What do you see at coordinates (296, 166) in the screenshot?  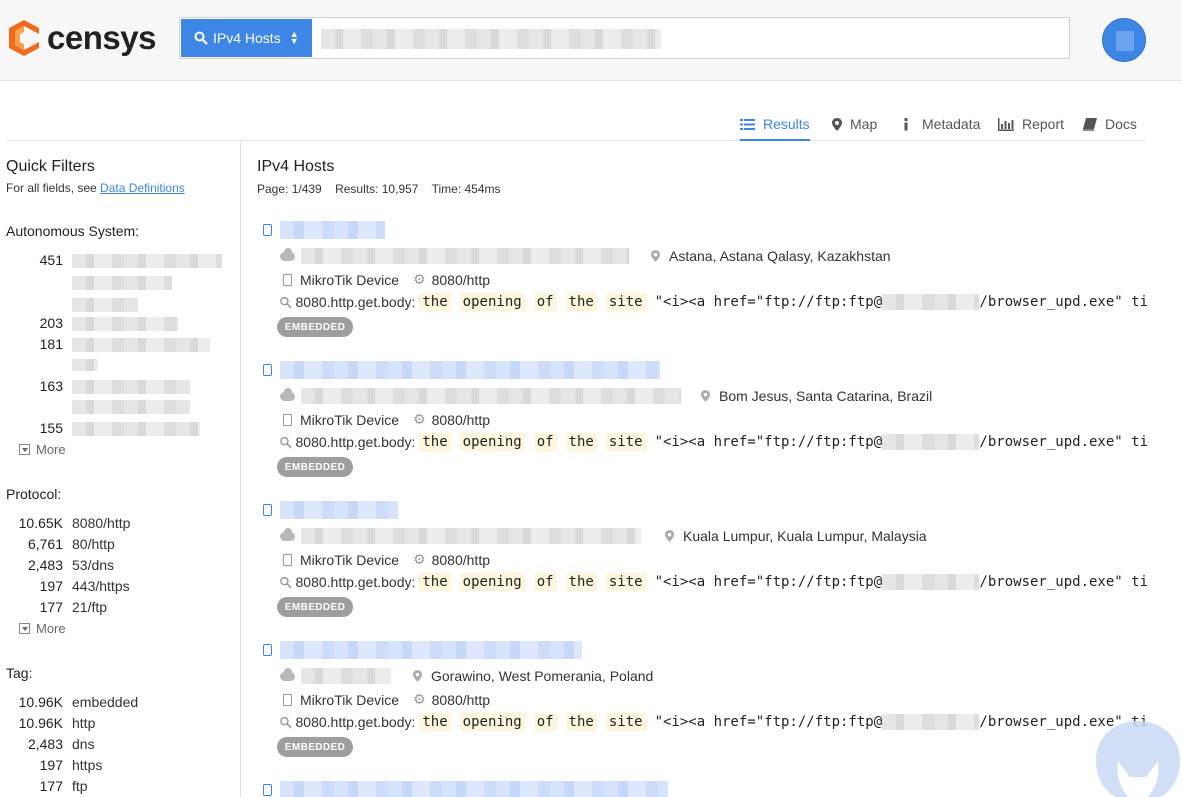 I see `page-title: IPv4 Hosts` at bounding box center [296, 166].